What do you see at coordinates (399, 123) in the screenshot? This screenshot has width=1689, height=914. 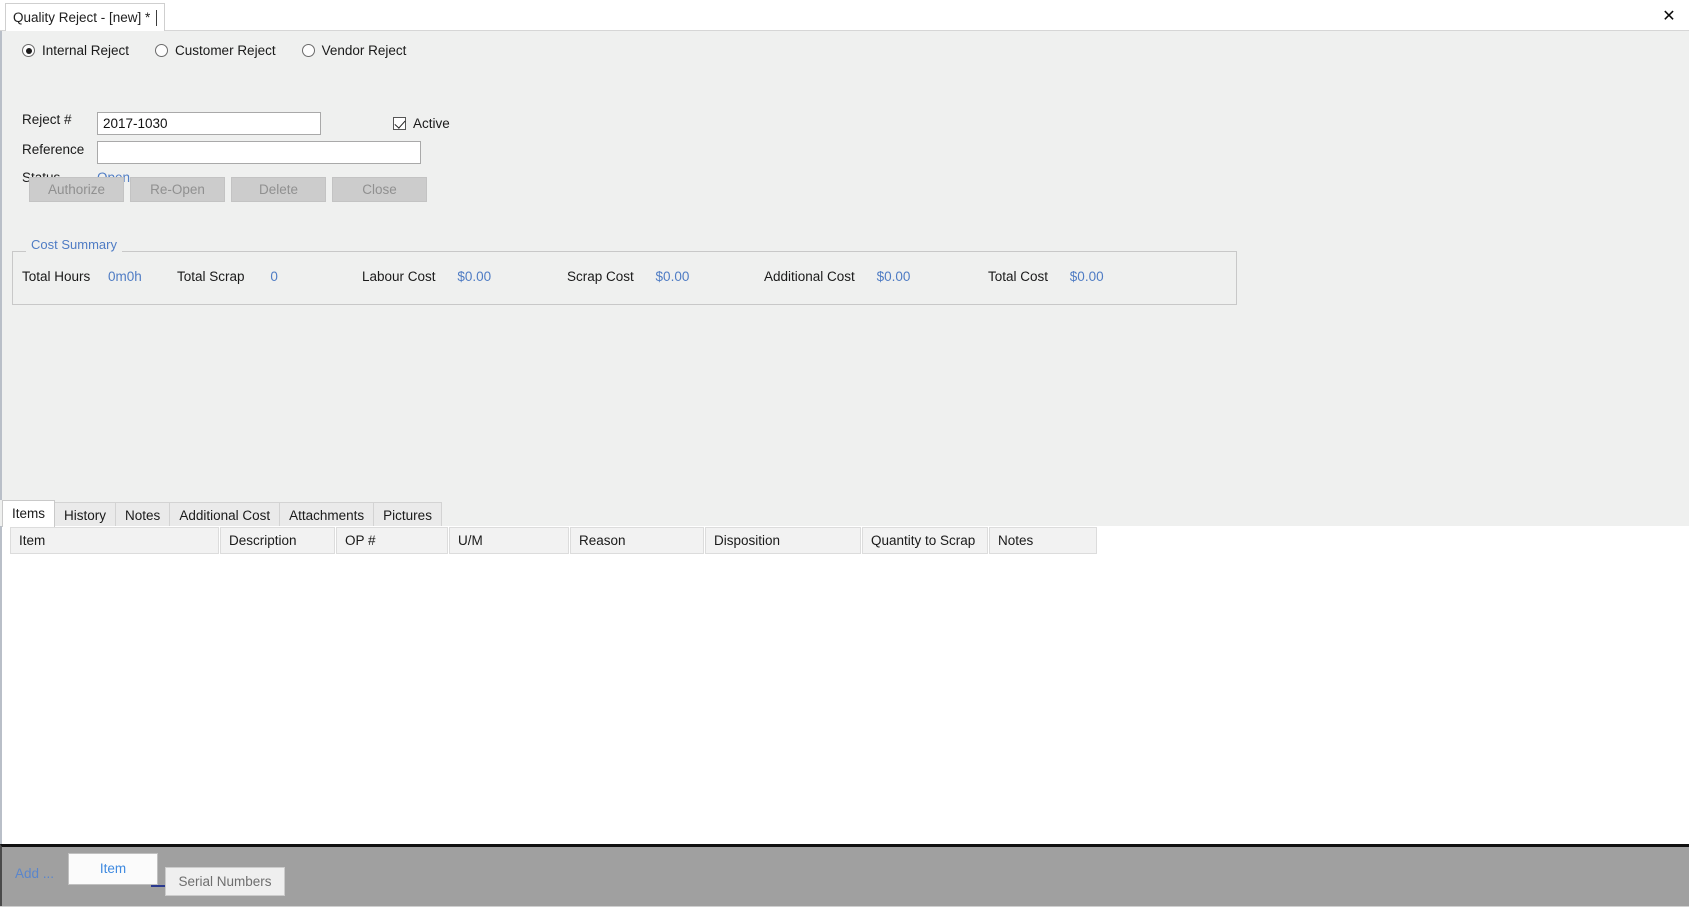 I see `checkbox-check-icon` at bounding box center [399, 123].